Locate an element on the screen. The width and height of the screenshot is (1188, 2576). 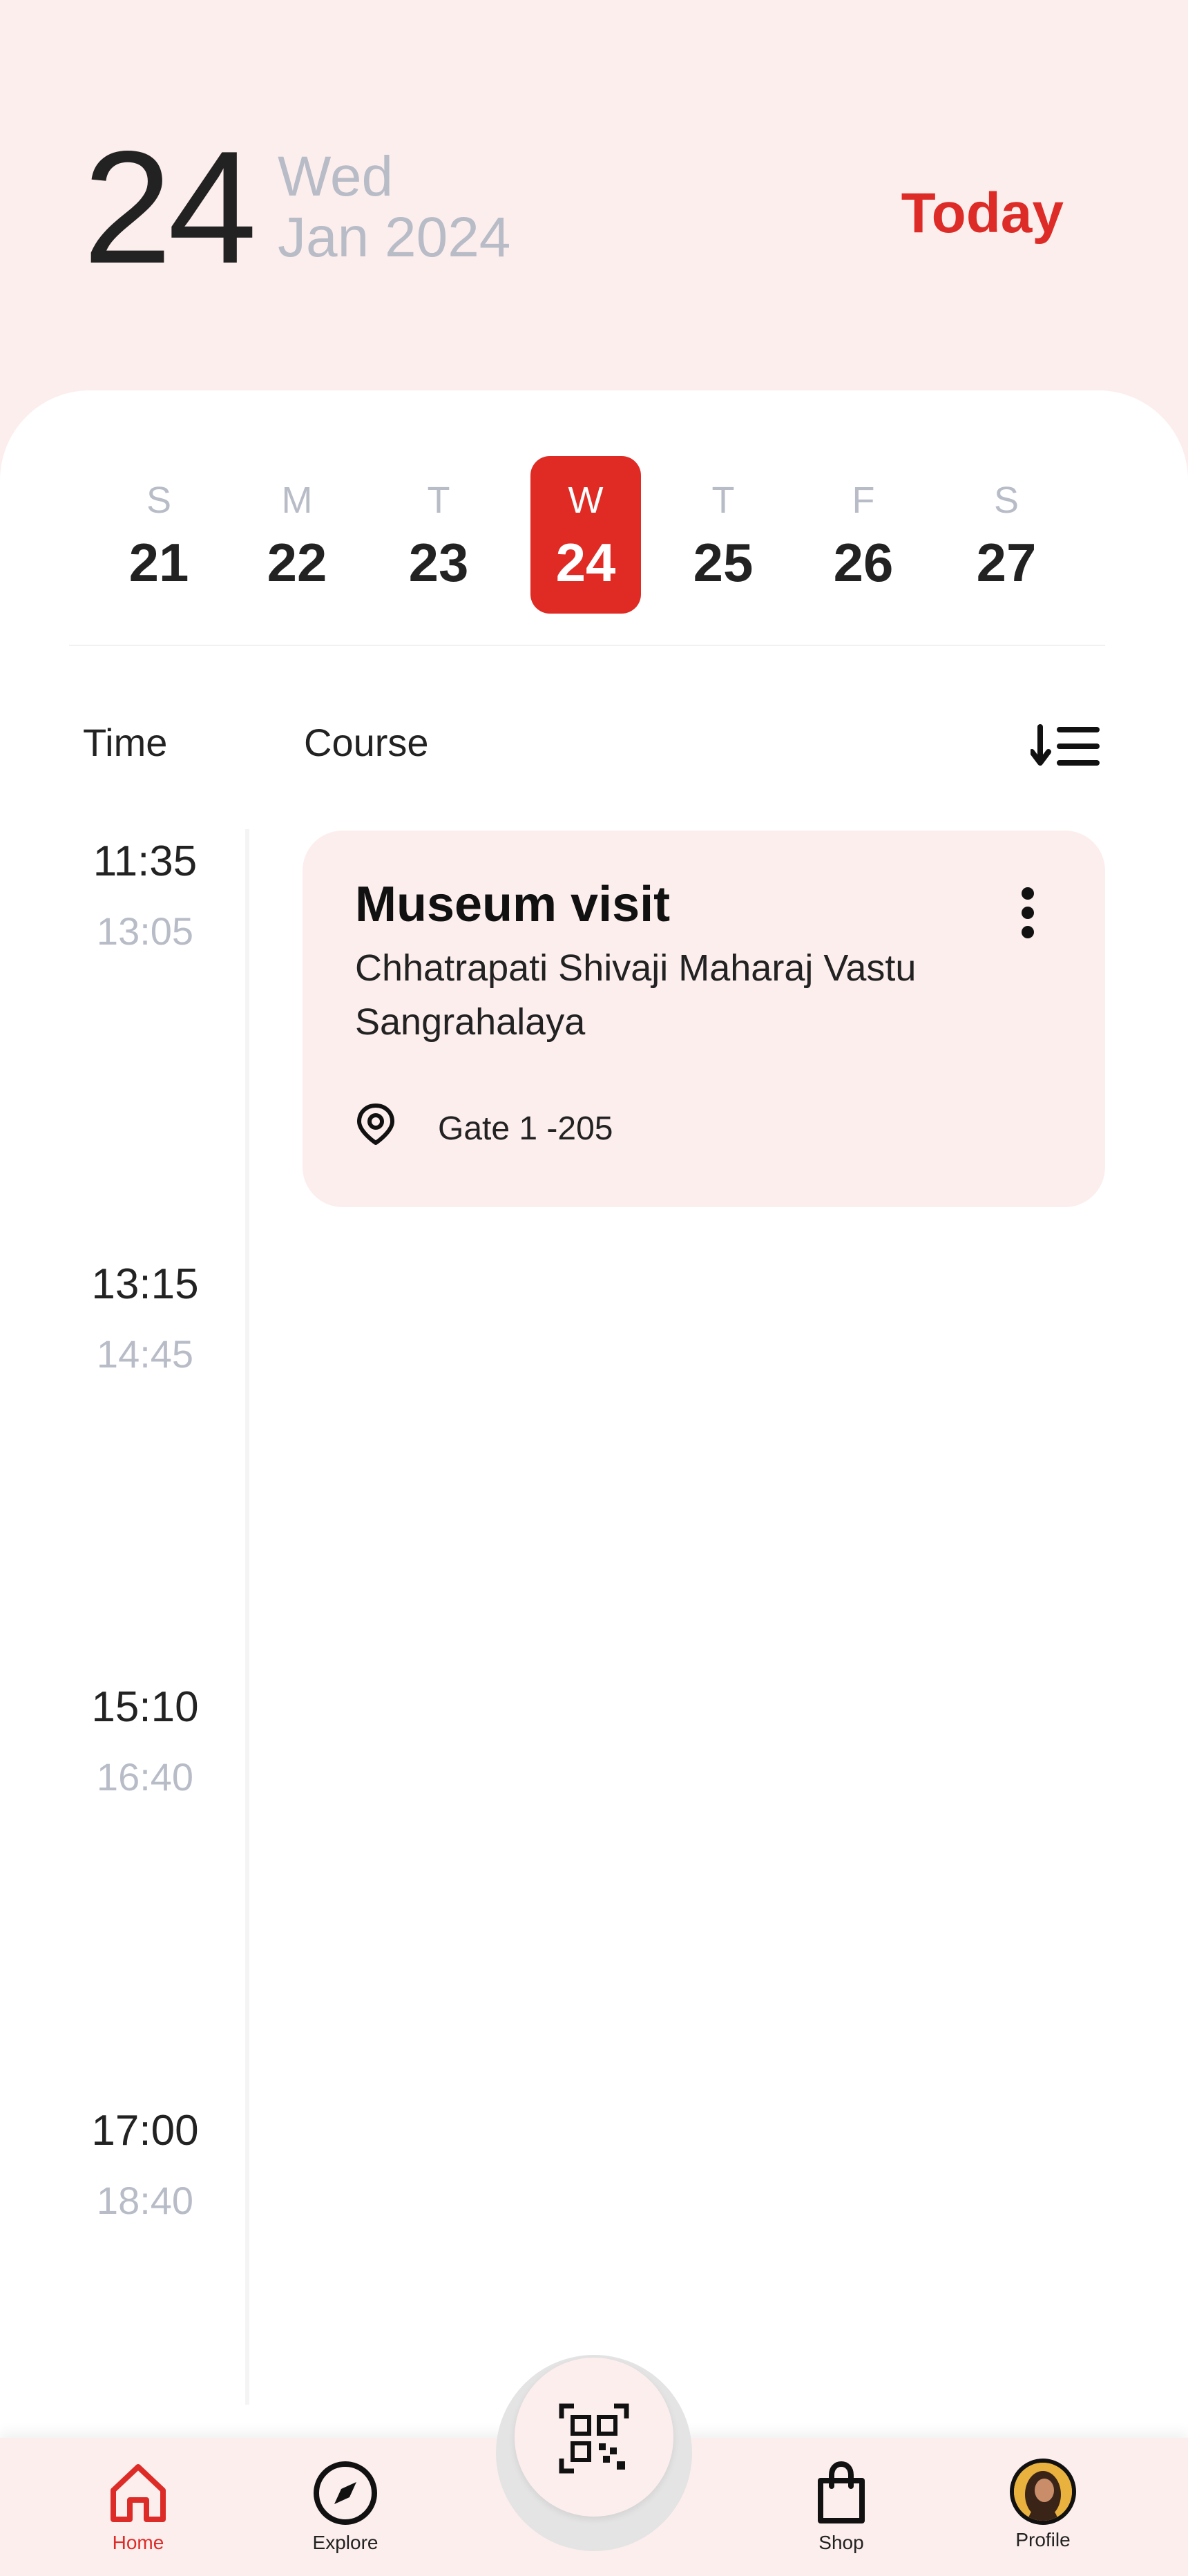
home-icon is located at coordinates (138, 2493).